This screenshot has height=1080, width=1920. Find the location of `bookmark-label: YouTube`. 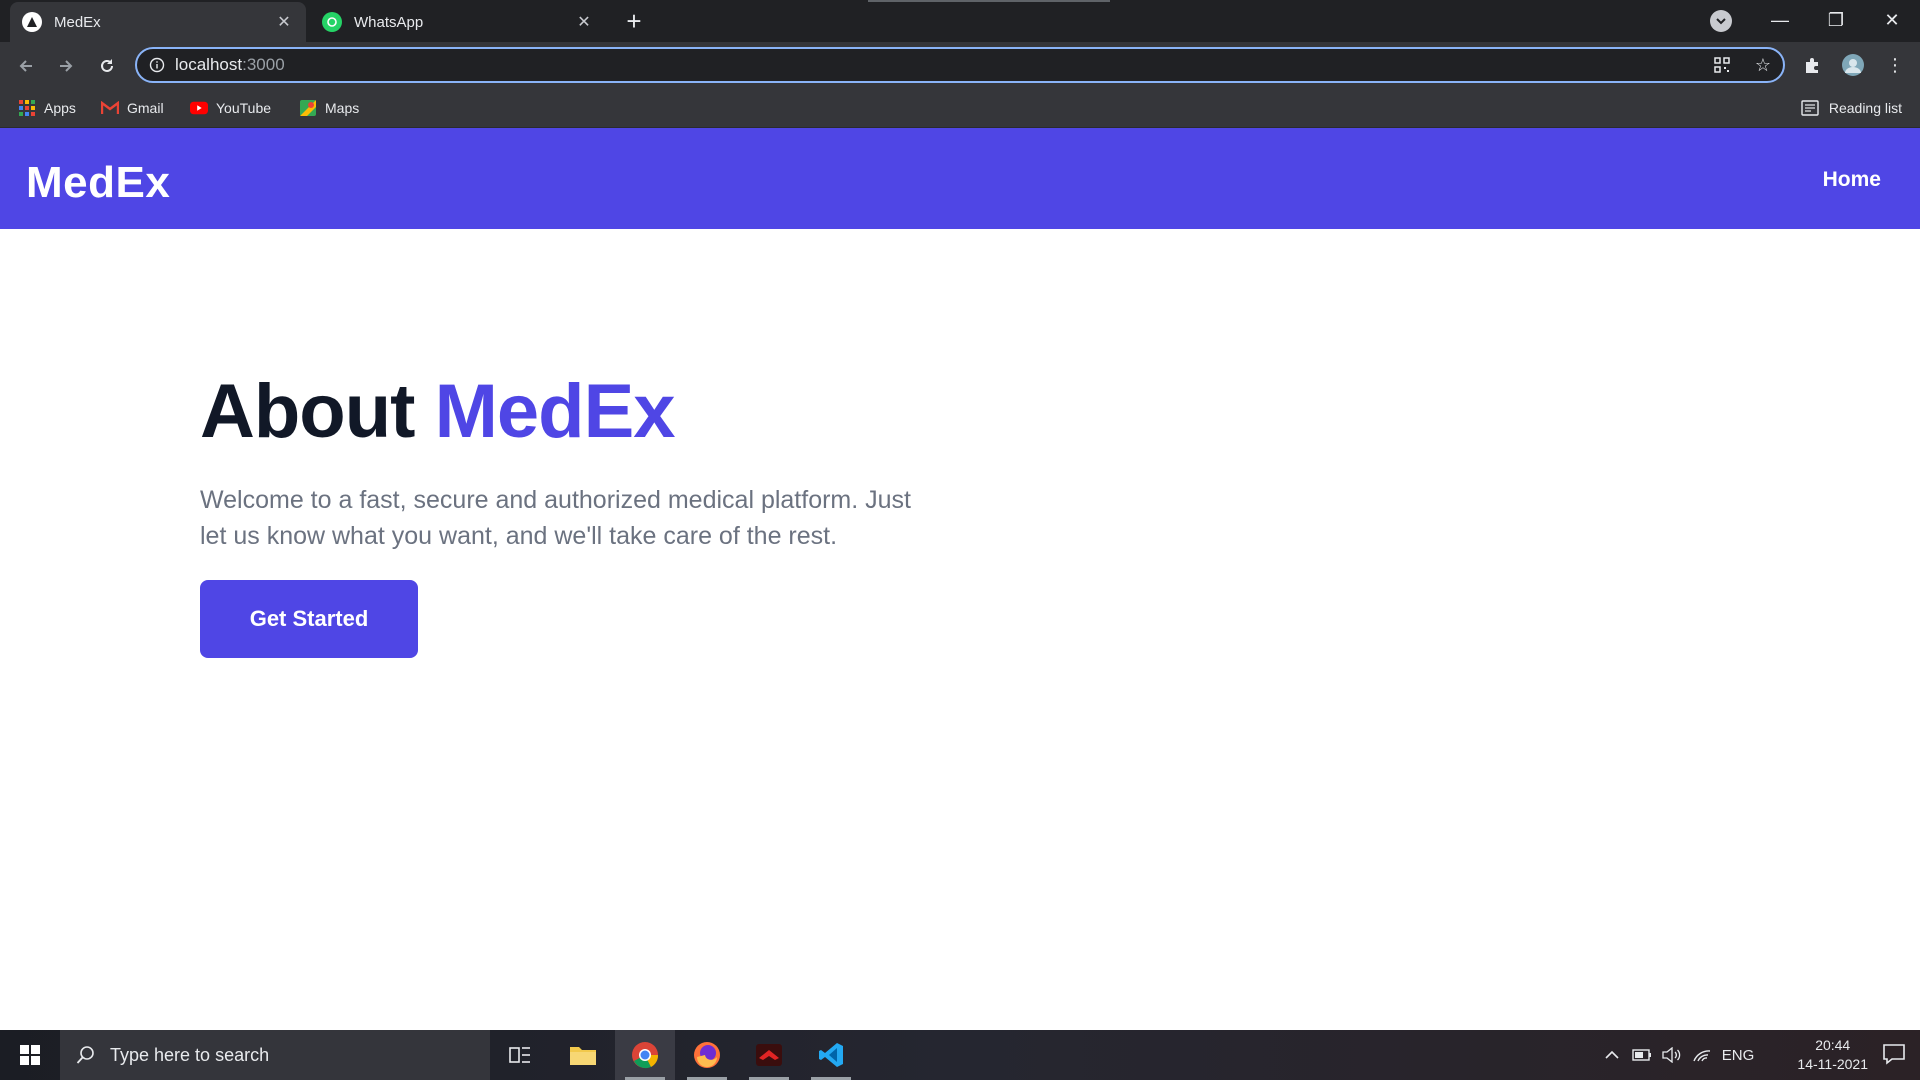

bookmark-label: YouTube is located at coordinates (244, 108).